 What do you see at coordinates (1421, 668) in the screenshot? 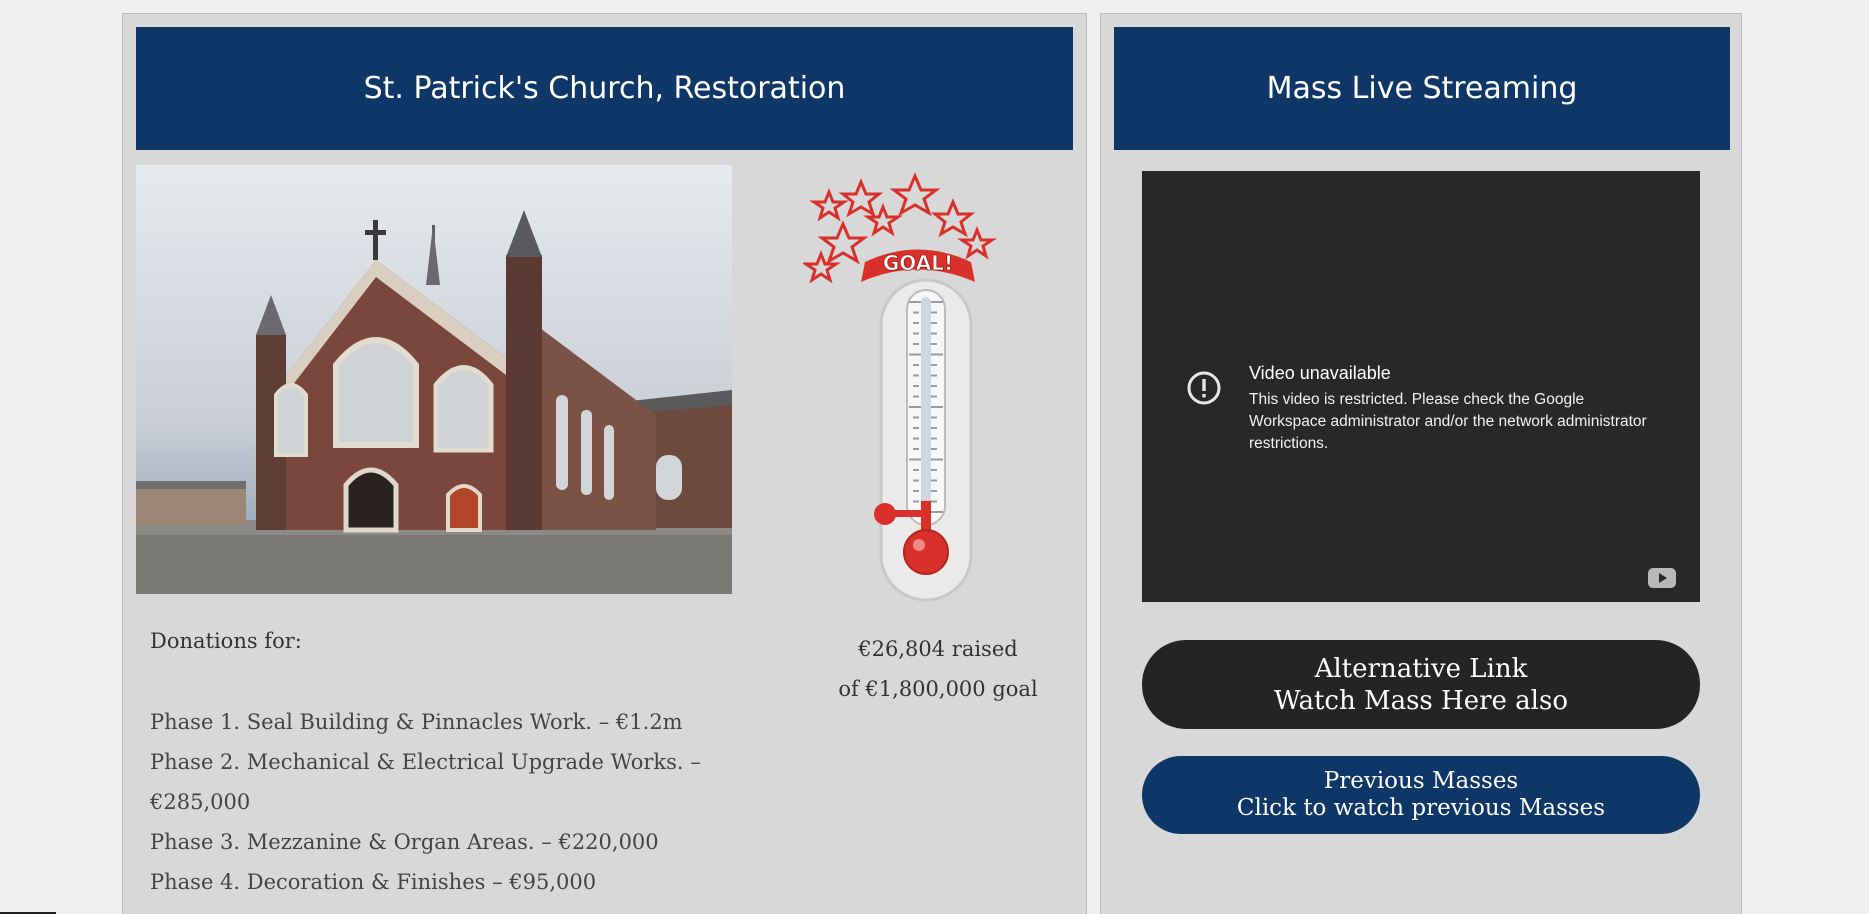
I see `alternative-link-line1: Alternative Link` at bounding box center [1421, 668].